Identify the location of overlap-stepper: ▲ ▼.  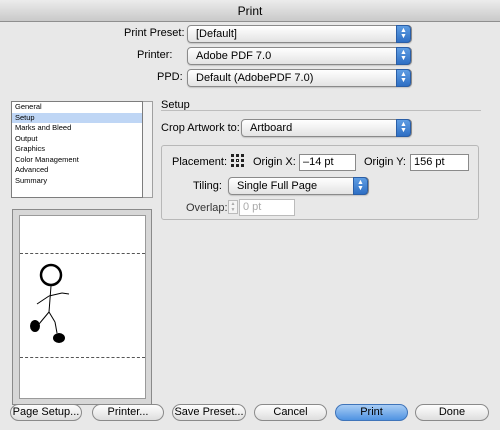
(233, 207).